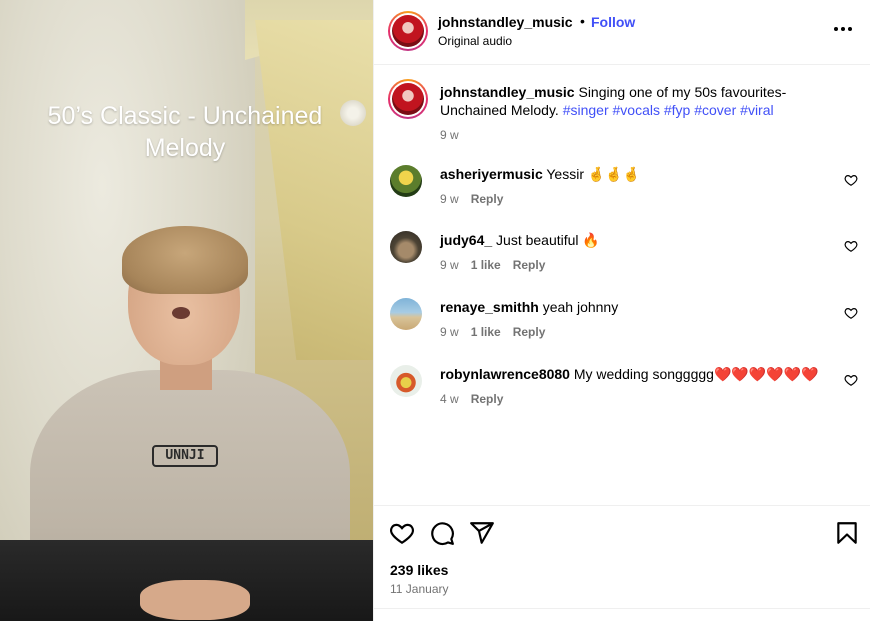 This screenshot has width=870, height=621. What do you see at coordinates (442, 533) in the screenshot?
I see `comment-icon` at bounding box center [442, 533].